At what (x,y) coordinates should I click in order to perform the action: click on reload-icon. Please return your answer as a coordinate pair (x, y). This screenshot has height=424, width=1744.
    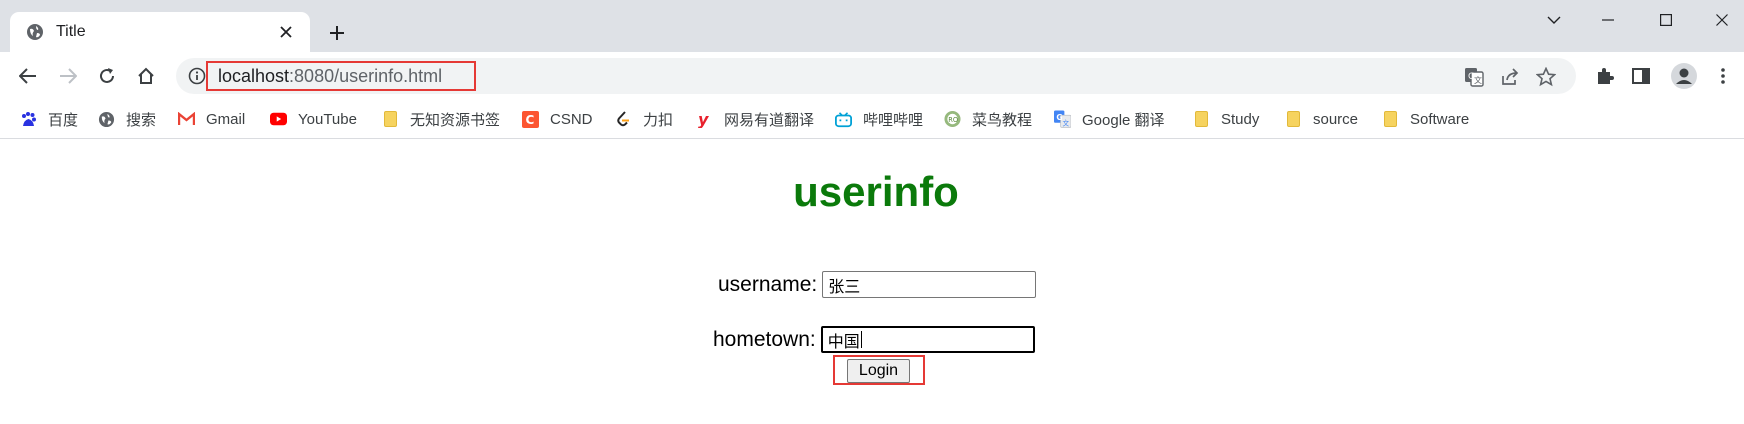
    Looking at the image, I should click on (107, 76).